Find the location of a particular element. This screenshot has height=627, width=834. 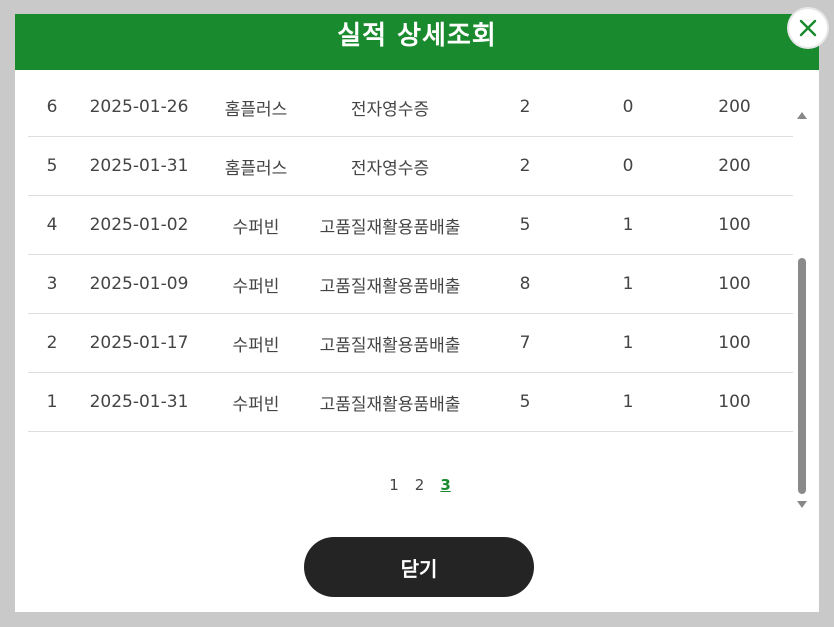

table-row: 2 2025-01-17 수퍼빈 고품질재활용품배출 7 1 100 is located at coordinates (410, 343).